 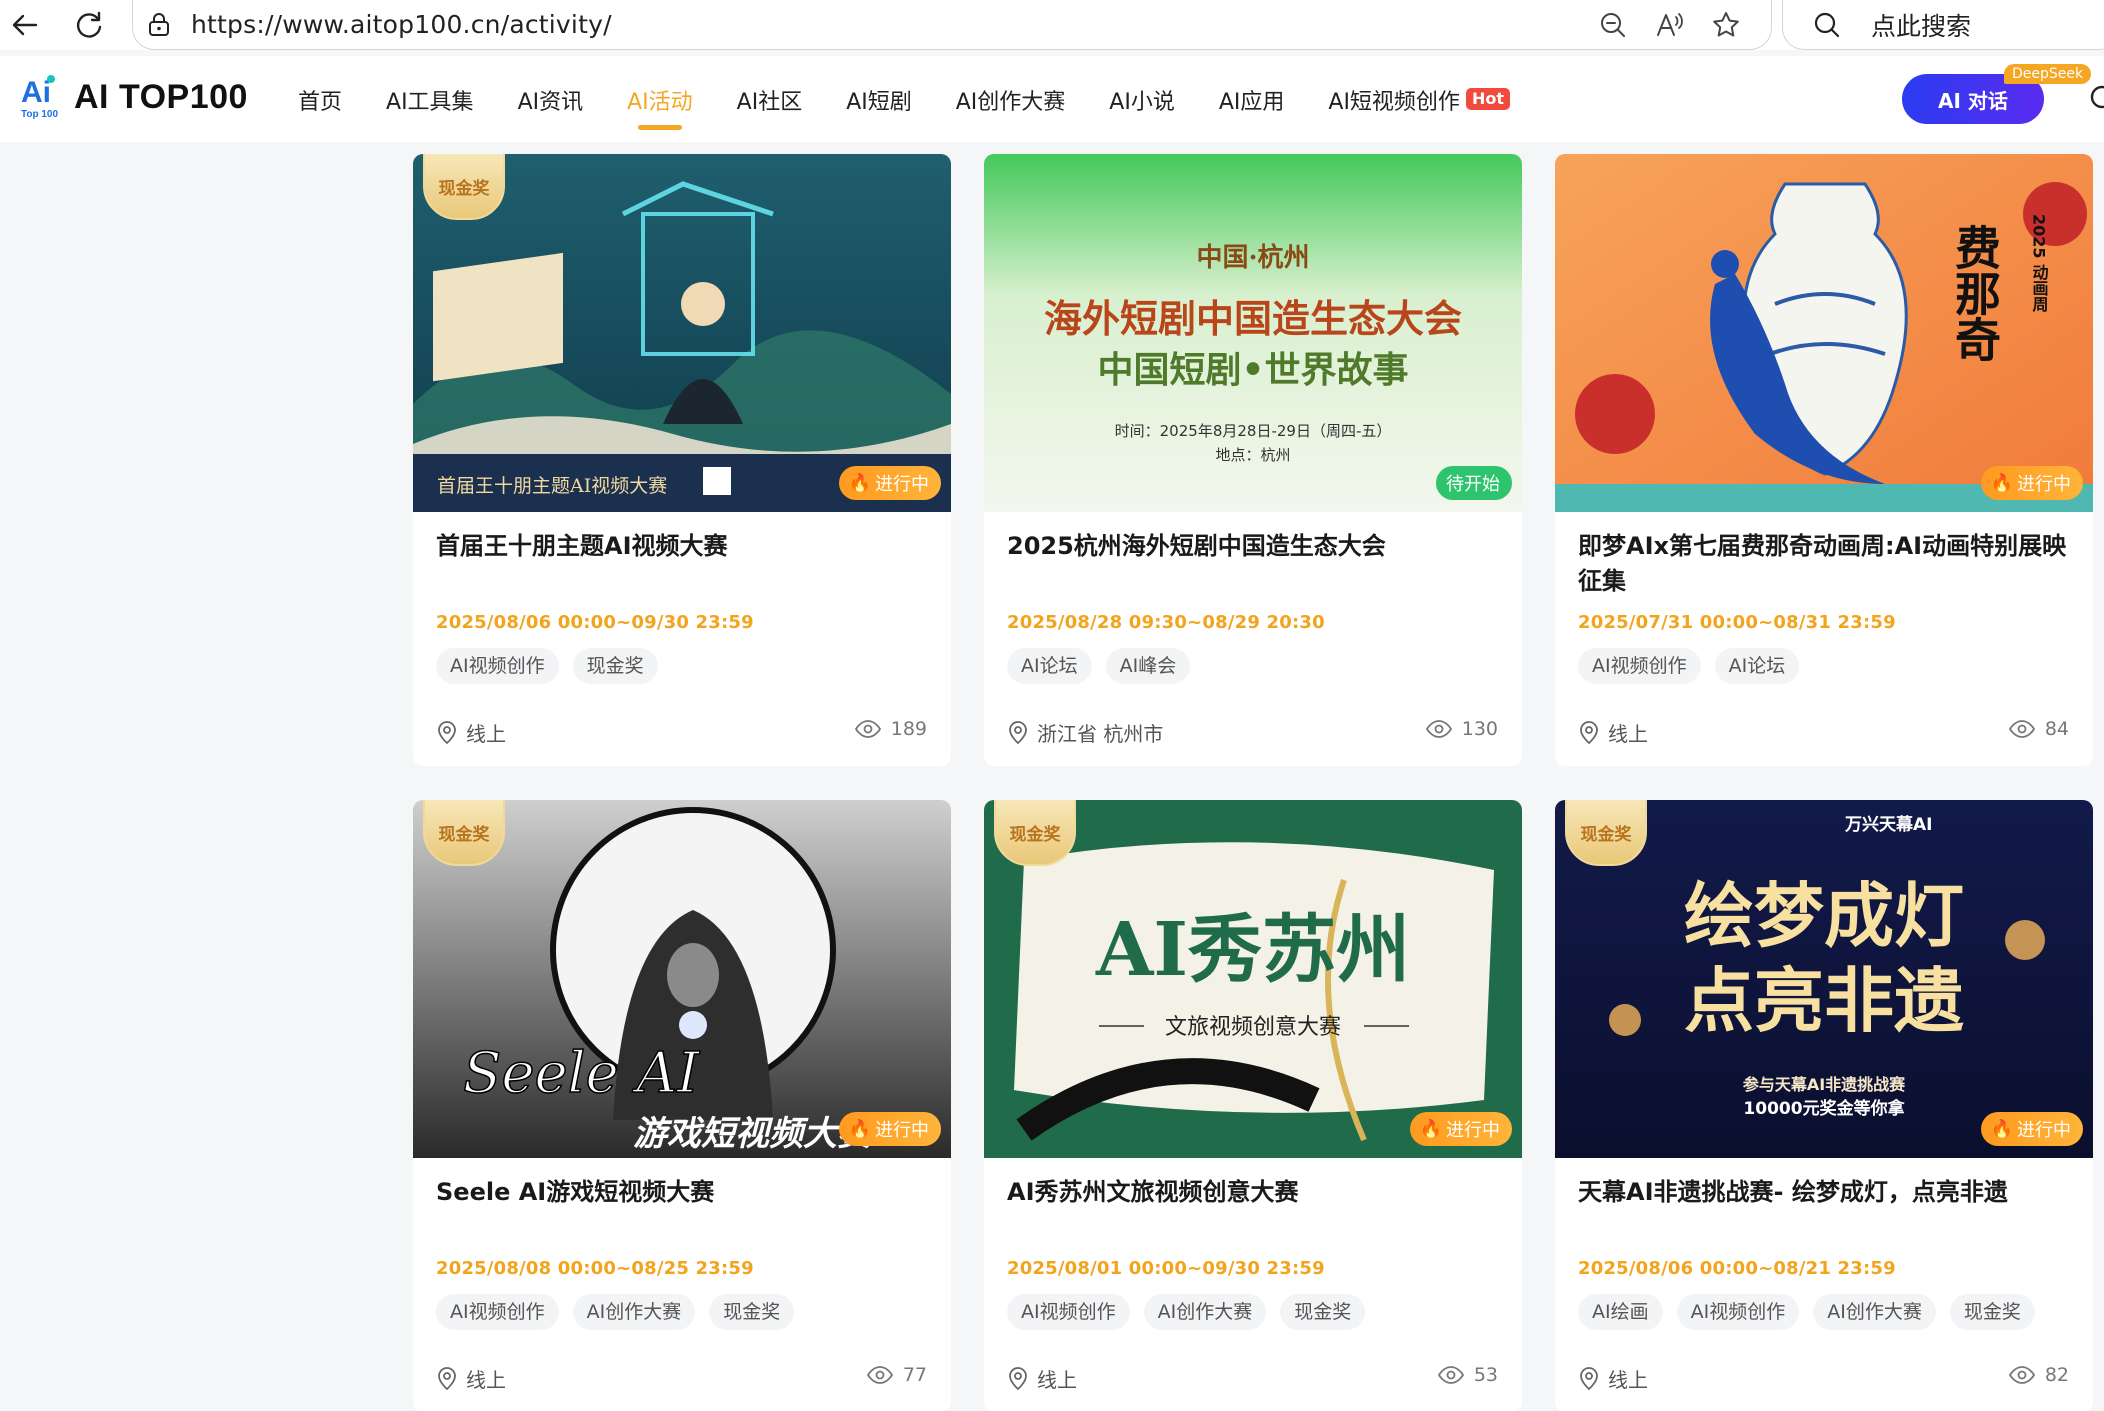 What do you see at coordinates (39, 114) in the screenshot?
I see `svg-text: Top 100` at bounding box center [39, 114].